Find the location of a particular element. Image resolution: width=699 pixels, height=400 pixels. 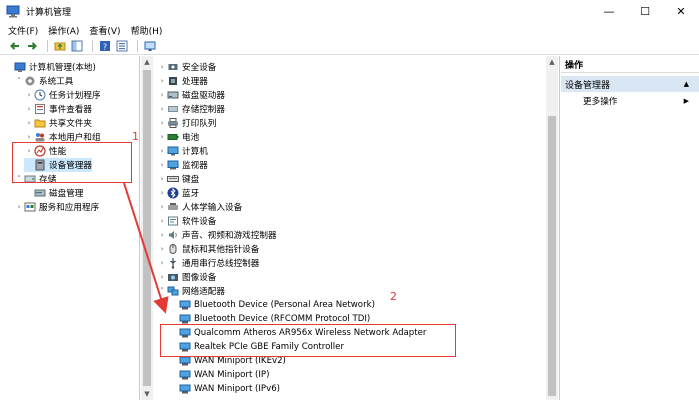

device-tree-item: › 声音、视频和游戏控制器 is located at coordinates (217, 235).